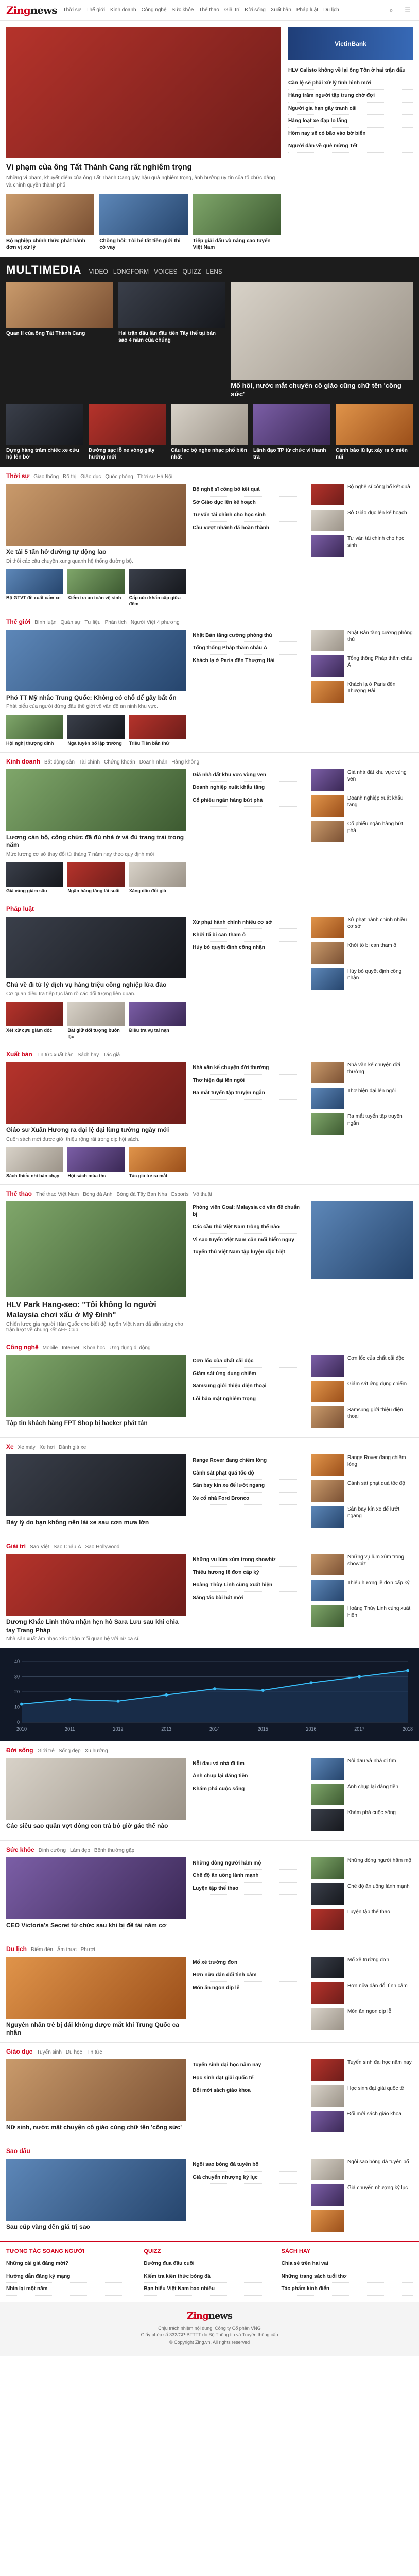  What do you see at coordinates (214, 271) in the screenshot?
I see `multimedia-tab: LENS` at bounding box center [214, 271].